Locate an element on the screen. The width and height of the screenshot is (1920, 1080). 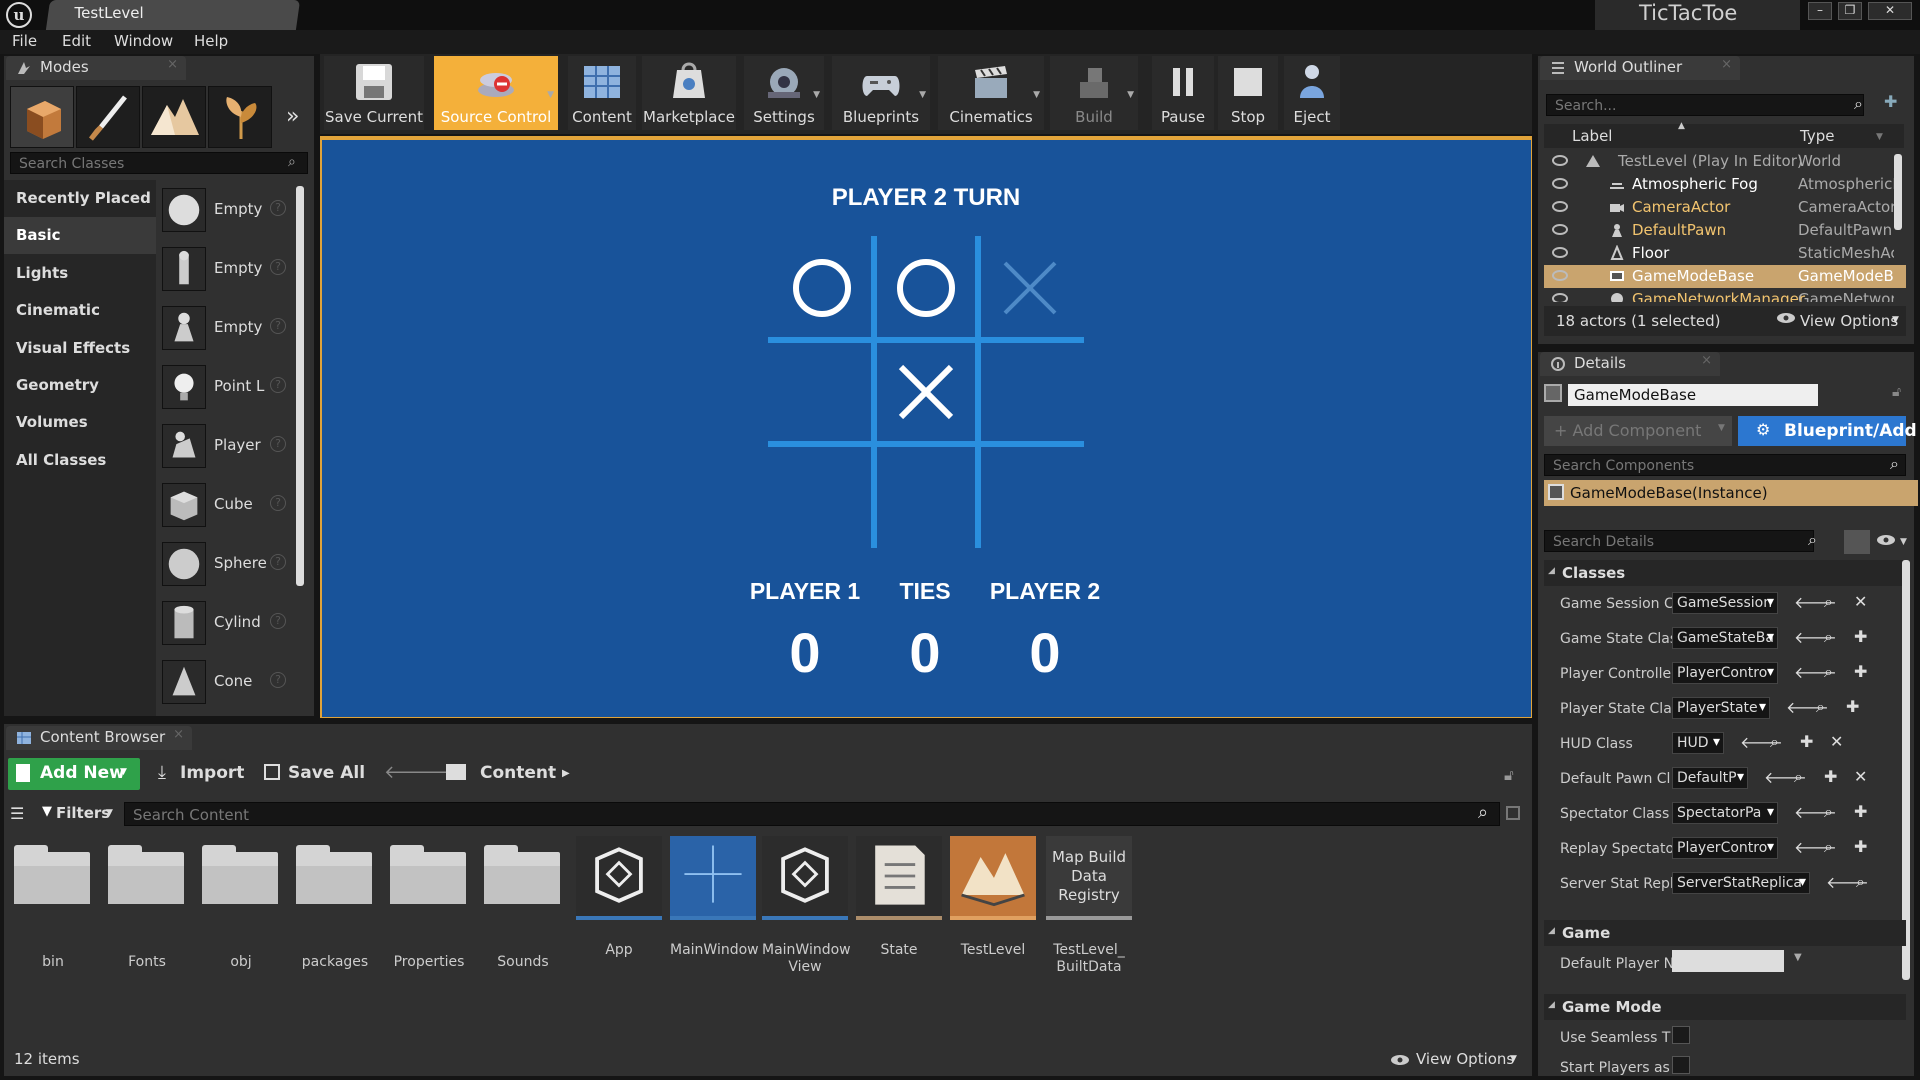
place-item-player-start: Player? is located at coordinates (230, 447).